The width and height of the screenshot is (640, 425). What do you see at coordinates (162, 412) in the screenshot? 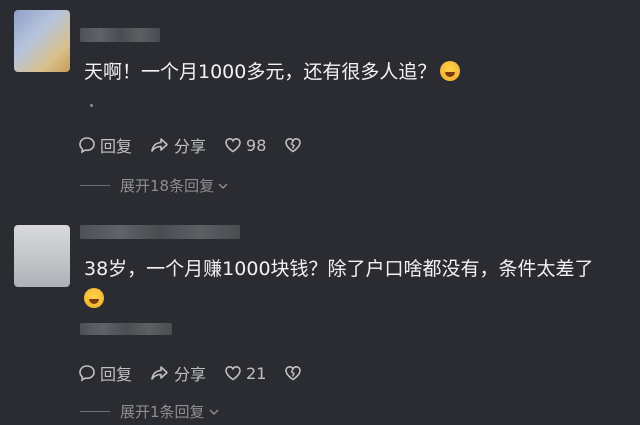
I see `expand-replies-label: 展开1条回复` at bounding box center [162, 412].